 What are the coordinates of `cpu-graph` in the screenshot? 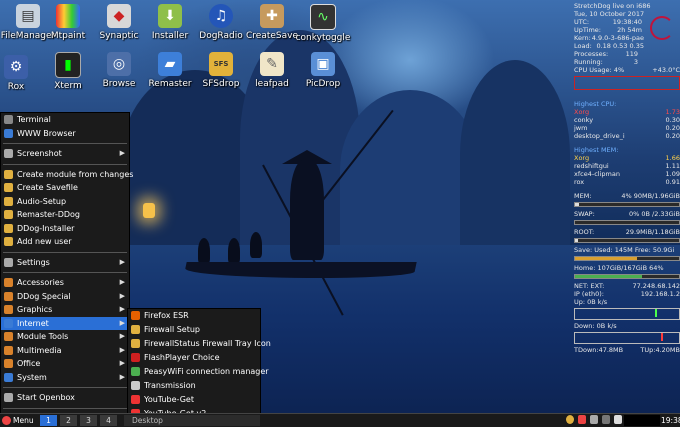 It's located at (627, 83).